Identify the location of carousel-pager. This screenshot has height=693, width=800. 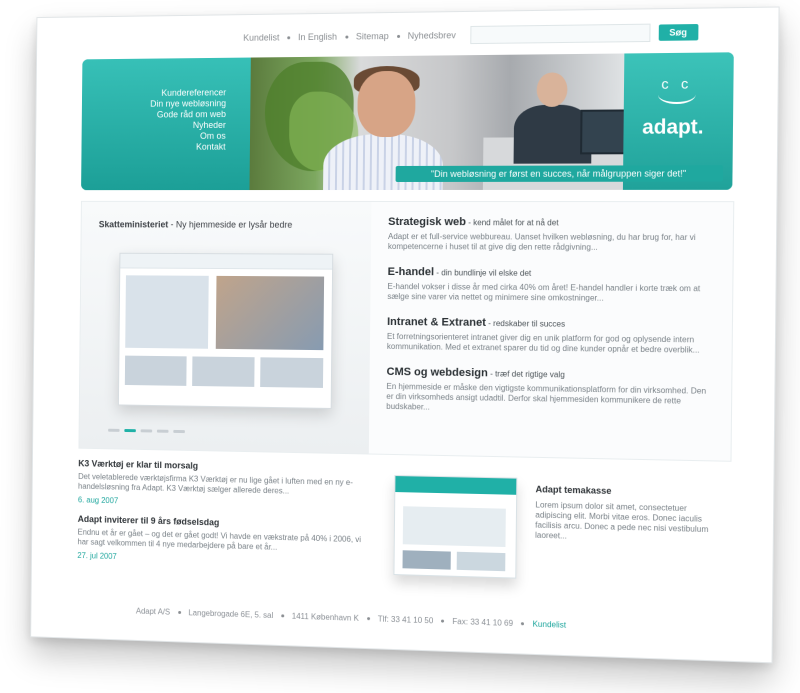
(146, 431).